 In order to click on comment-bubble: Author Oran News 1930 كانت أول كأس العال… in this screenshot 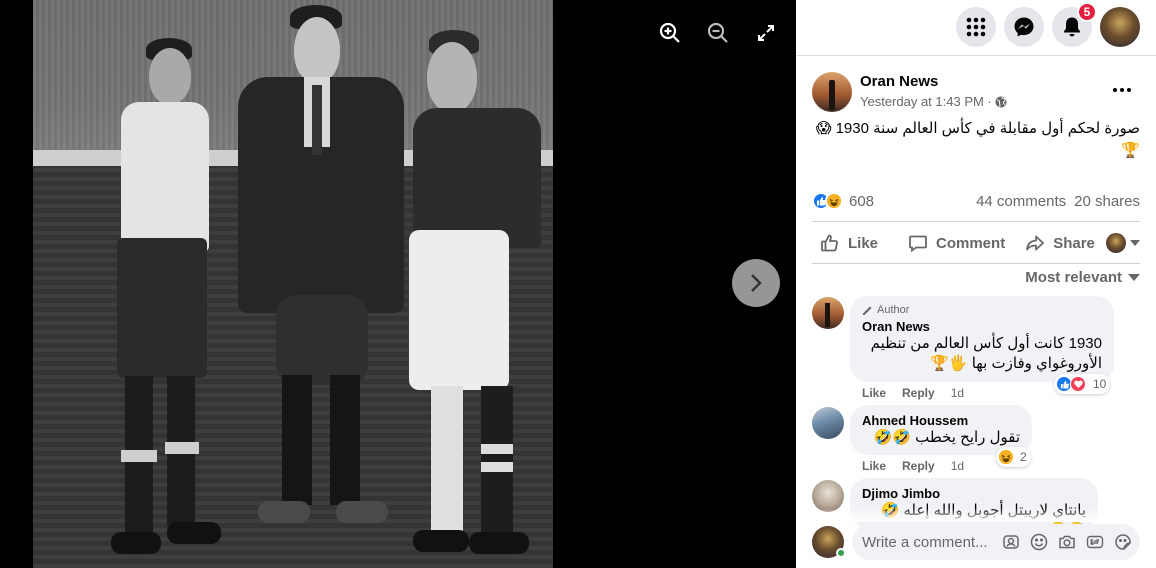, I will do `click(982, 339)`.